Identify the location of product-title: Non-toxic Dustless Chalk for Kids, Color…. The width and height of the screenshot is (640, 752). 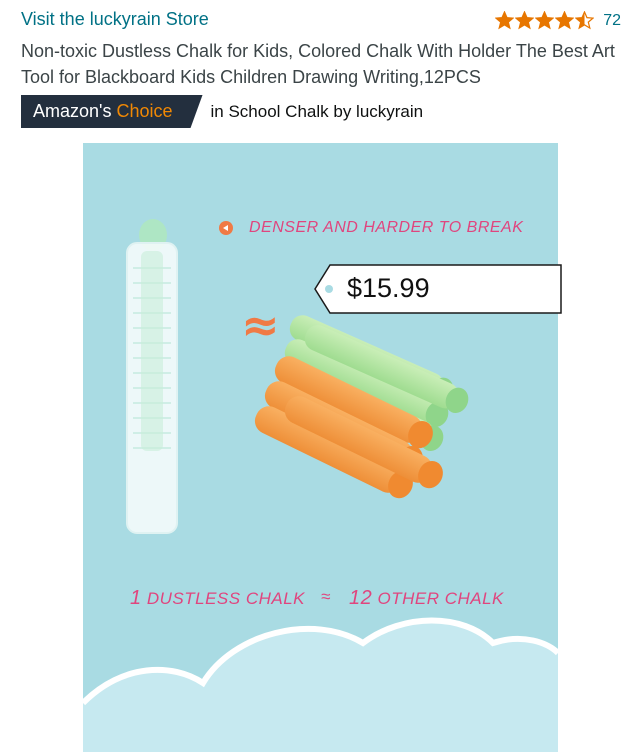
(318, 64).